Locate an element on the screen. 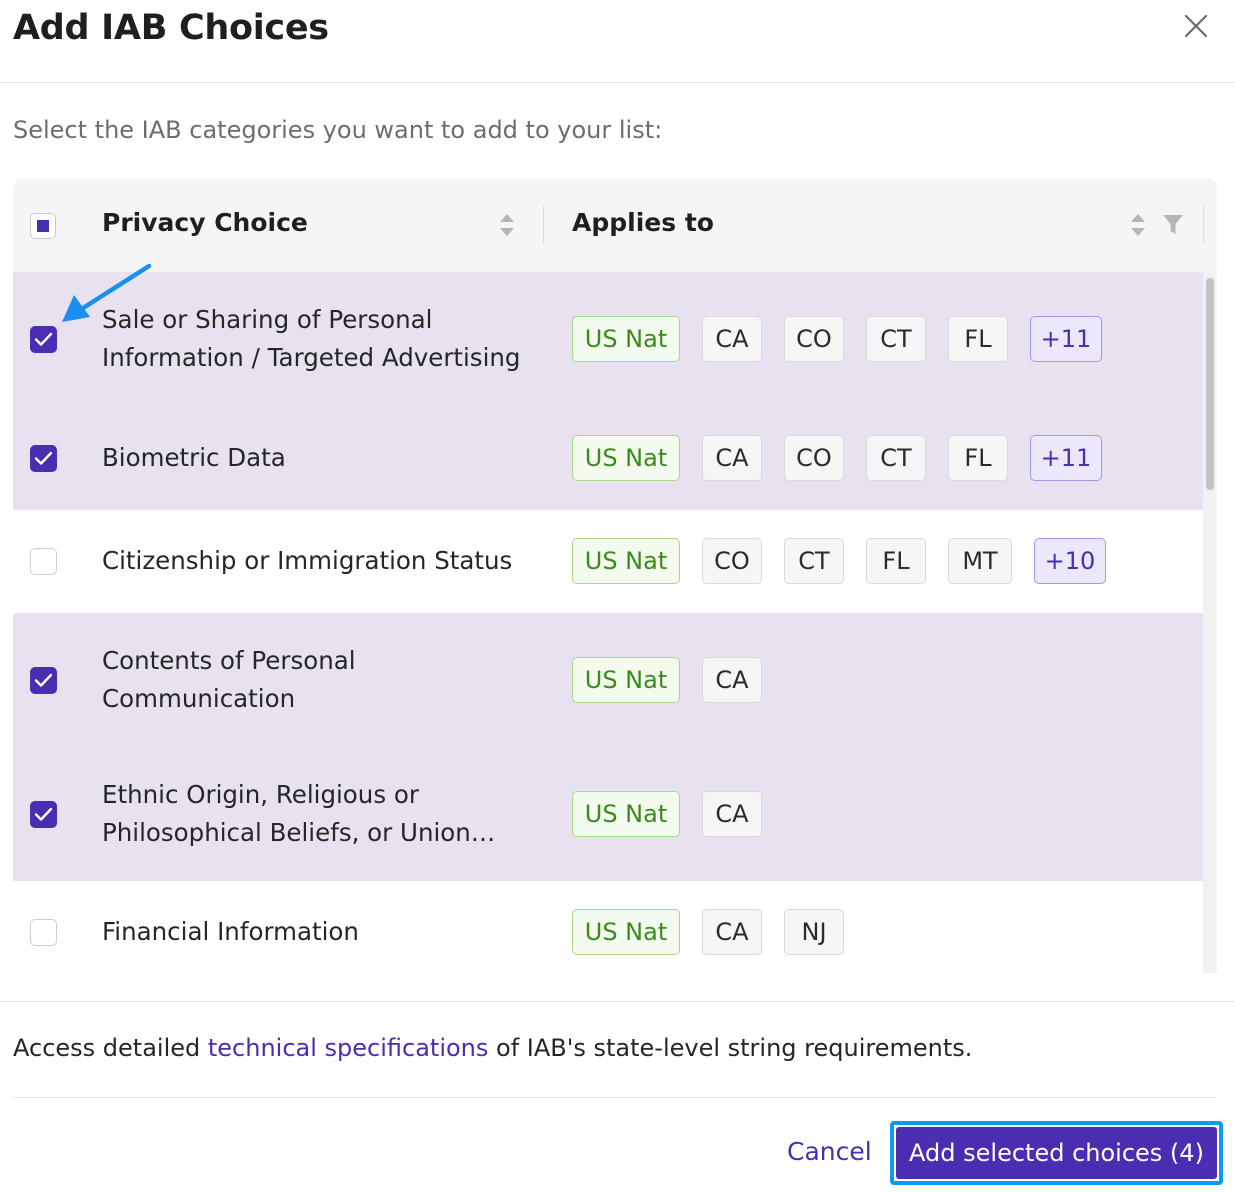 The width and height of the screenshot is (1234, 1193). footnote-prefix: Access detailed is located at coordinates (110, 1048).